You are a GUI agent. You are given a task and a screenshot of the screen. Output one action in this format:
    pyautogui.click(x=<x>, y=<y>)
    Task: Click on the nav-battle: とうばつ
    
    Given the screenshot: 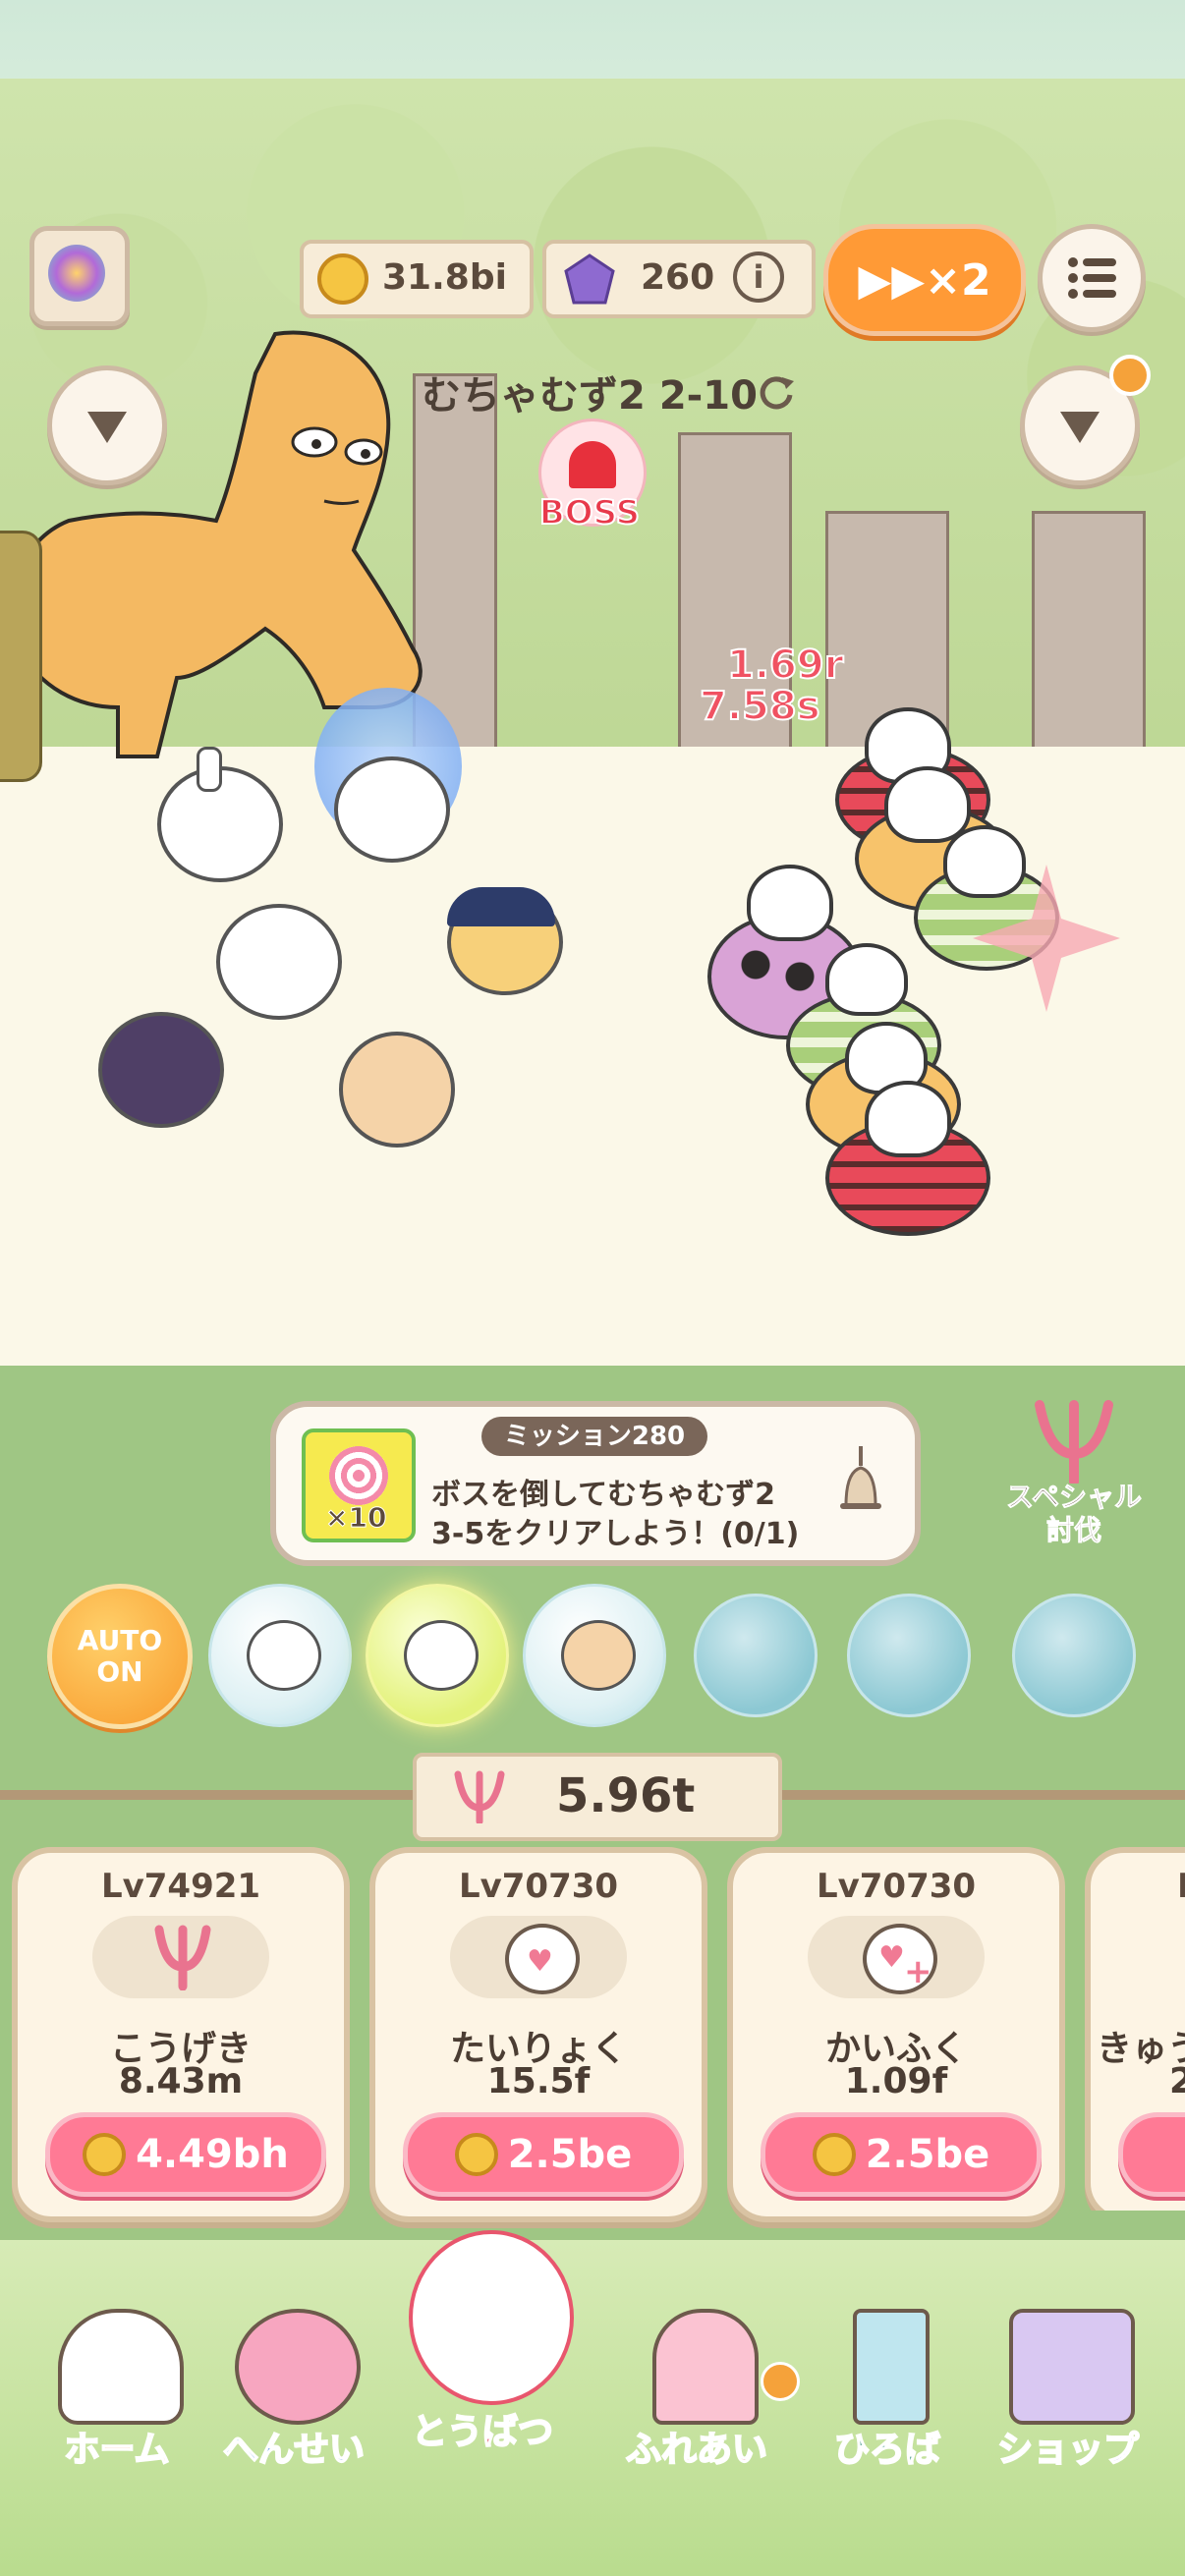 What is the action you would take?
    pyautogui.click(x=483, y=2348)
    